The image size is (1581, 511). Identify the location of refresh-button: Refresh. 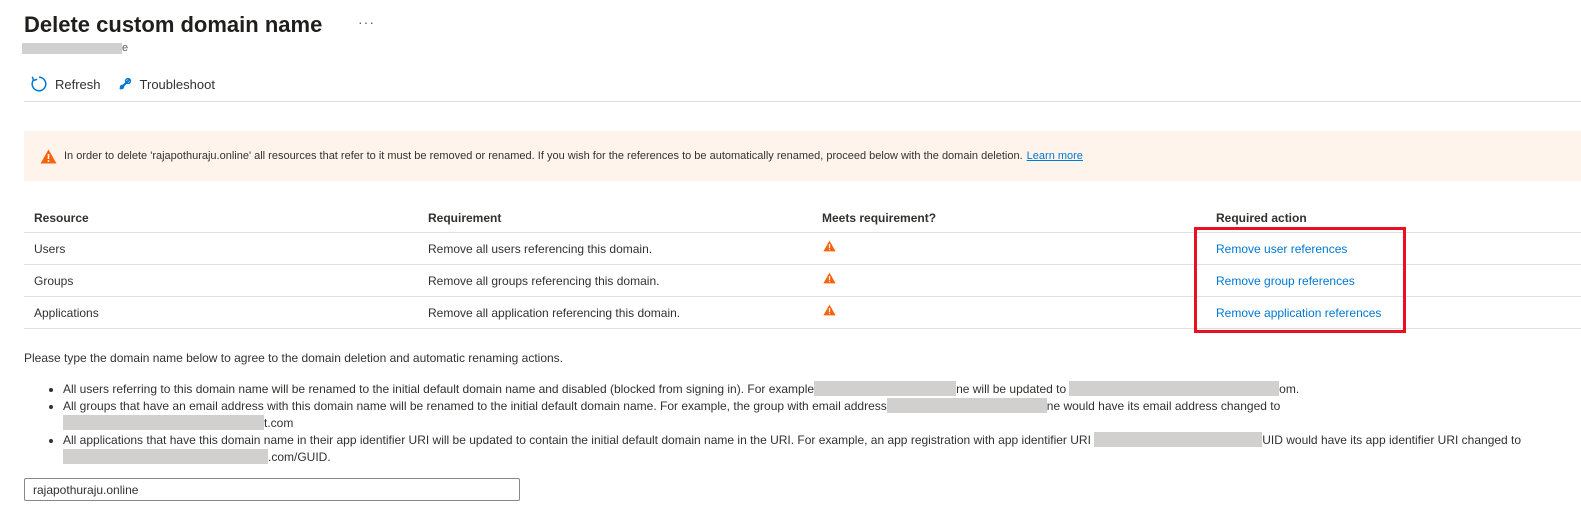
(65, 84).